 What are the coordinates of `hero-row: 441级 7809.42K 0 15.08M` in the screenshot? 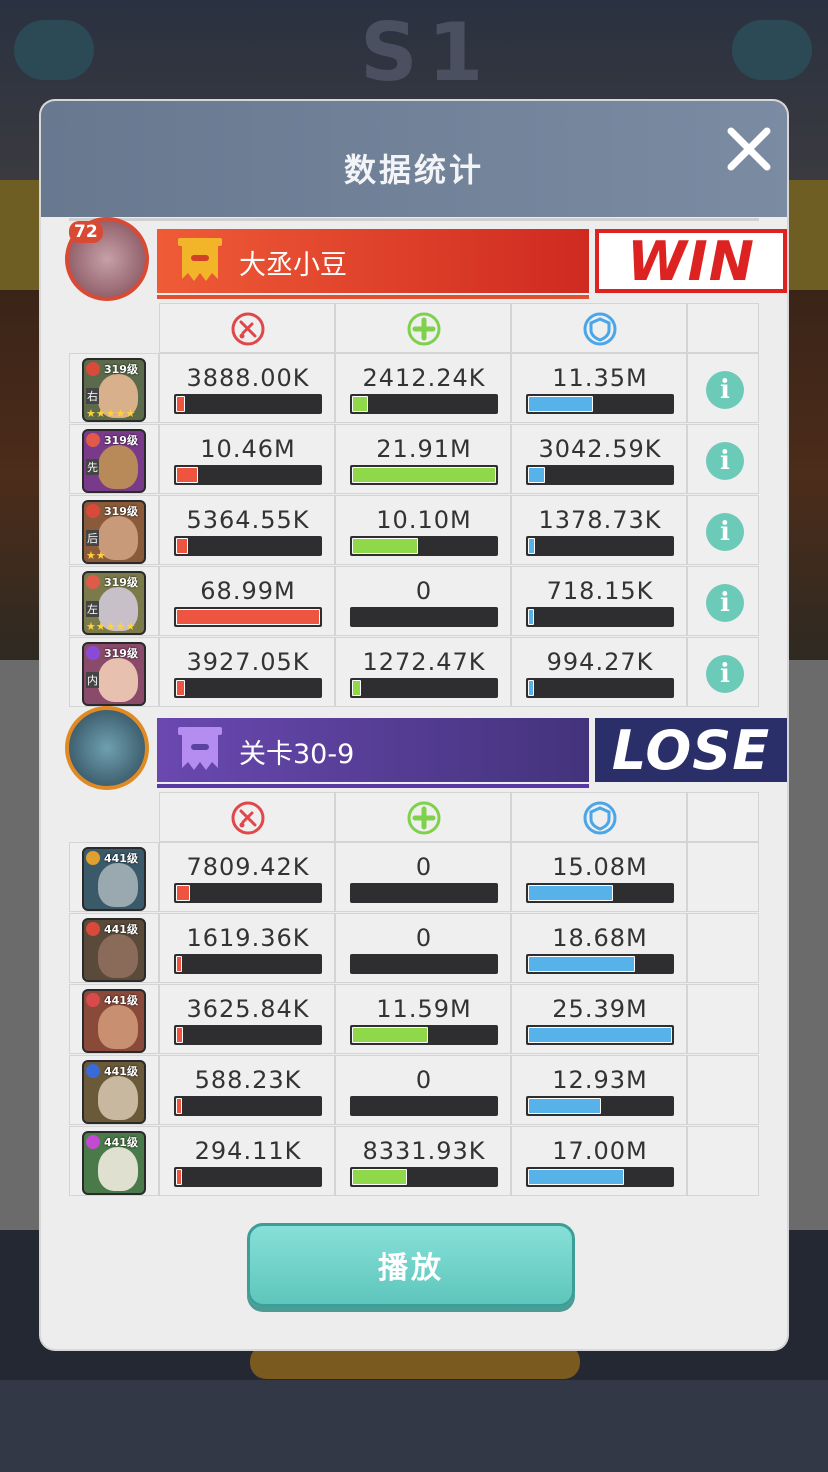 It's located at (414, 877).